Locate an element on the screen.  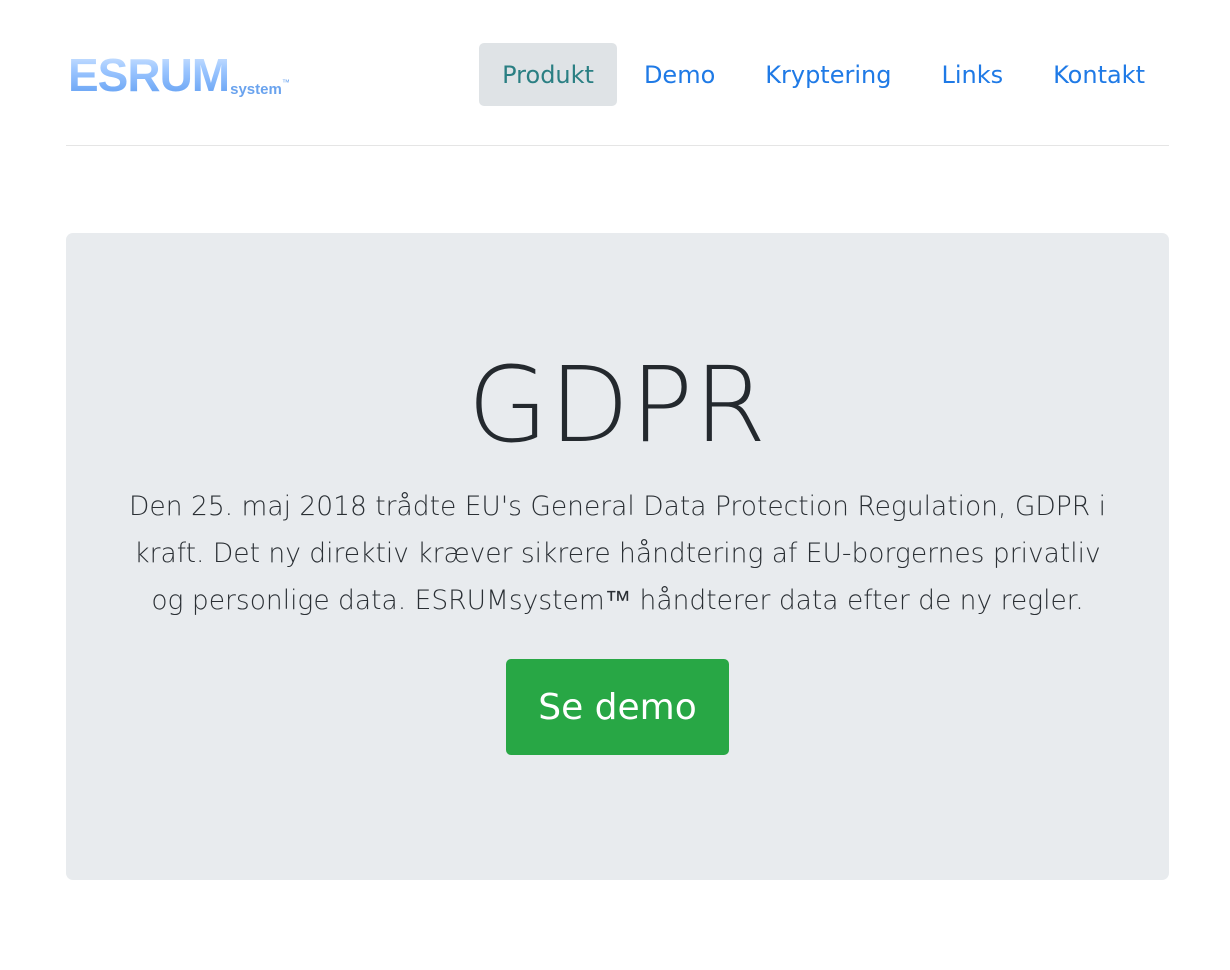
brand-logo-tm: ™ is located at coordinates (285, 82).